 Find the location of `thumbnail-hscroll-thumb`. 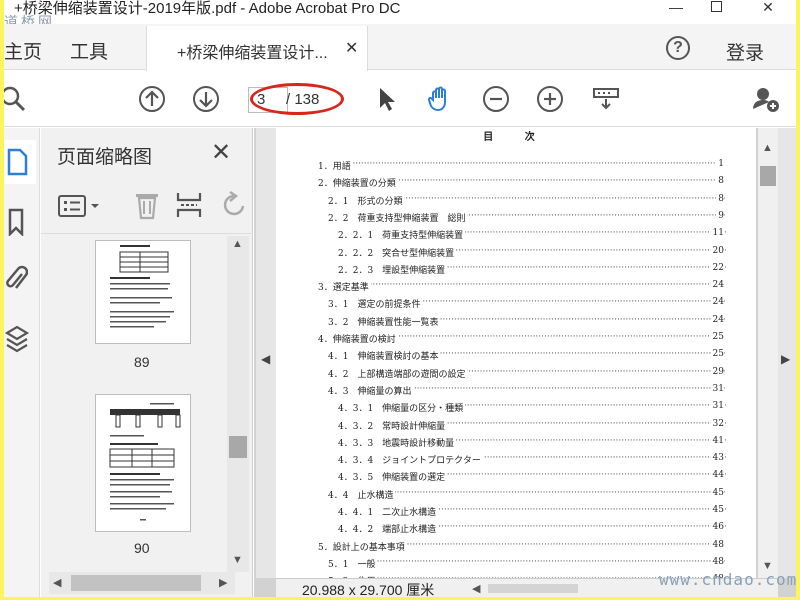

thumbnail-hscroll-thumb is located at coordinates (136, 583).